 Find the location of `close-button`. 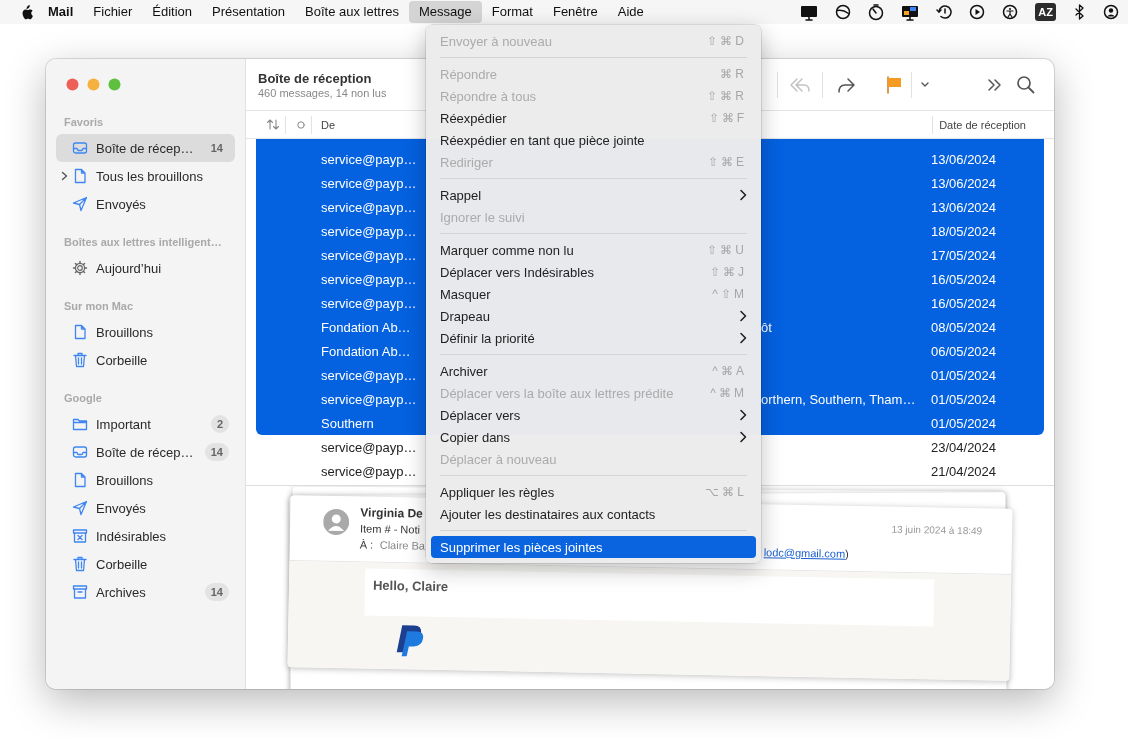

close-button is located at coordinates (72, 84).